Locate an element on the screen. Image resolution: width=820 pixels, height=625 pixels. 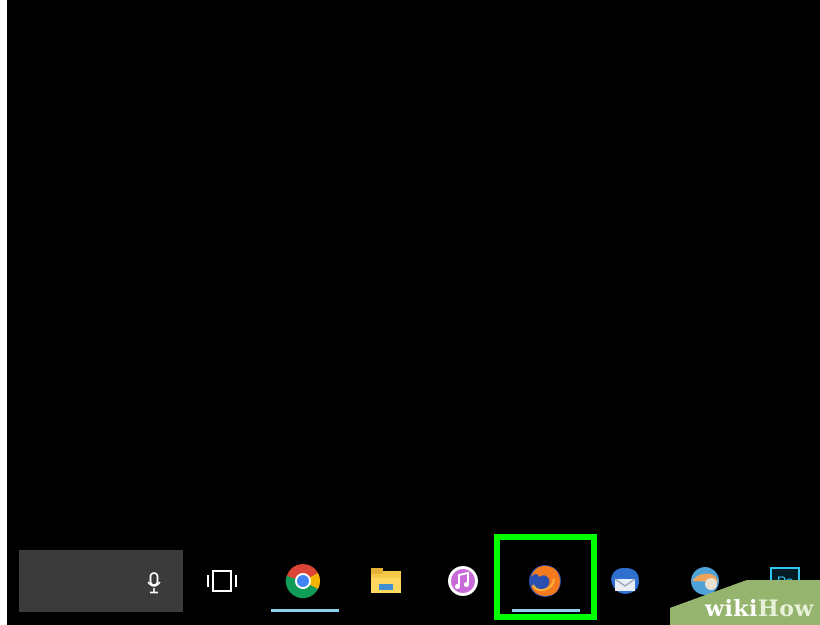
search-box is located at coordinates (101, 581).